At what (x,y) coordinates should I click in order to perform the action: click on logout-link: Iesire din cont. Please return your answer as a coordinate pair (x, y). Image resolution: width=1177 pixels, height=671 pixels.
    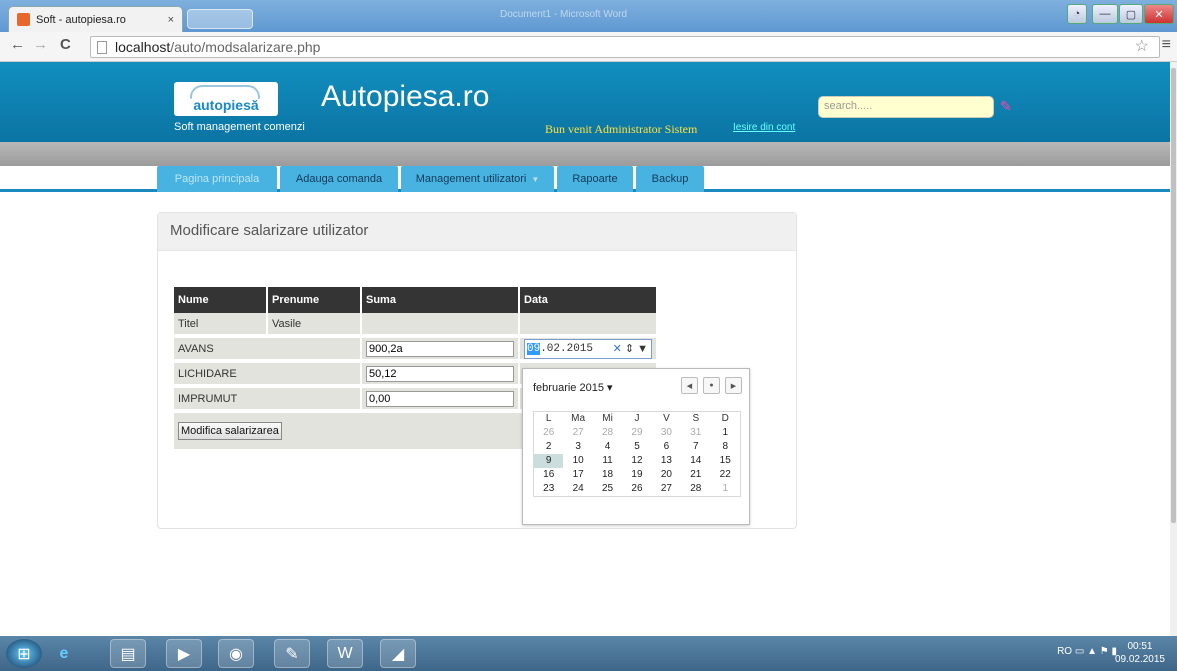
    Looking at the image, I should click on (764, 127).